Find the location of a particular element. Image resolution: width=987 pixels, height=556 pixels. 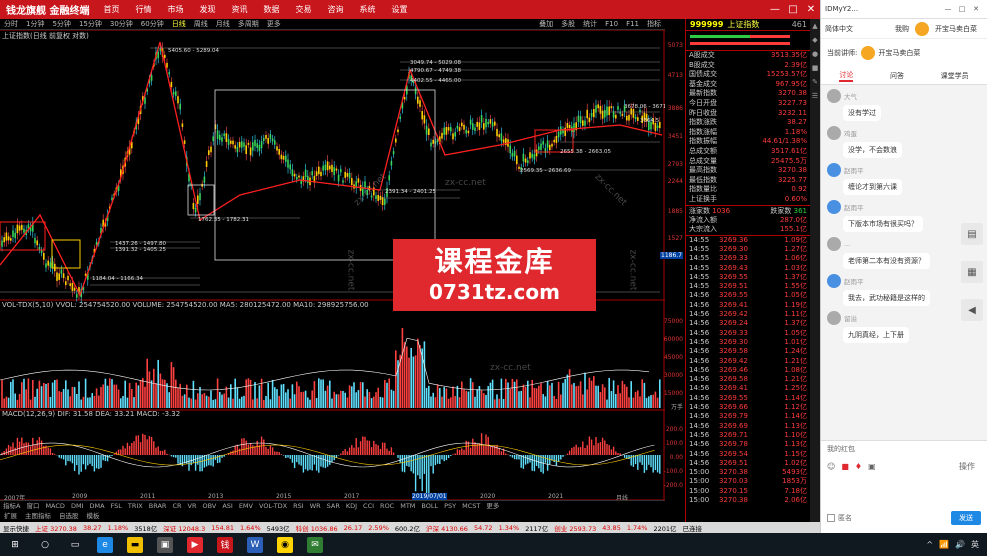

indicator-tab: DMA is located at coordinates (96, 505).